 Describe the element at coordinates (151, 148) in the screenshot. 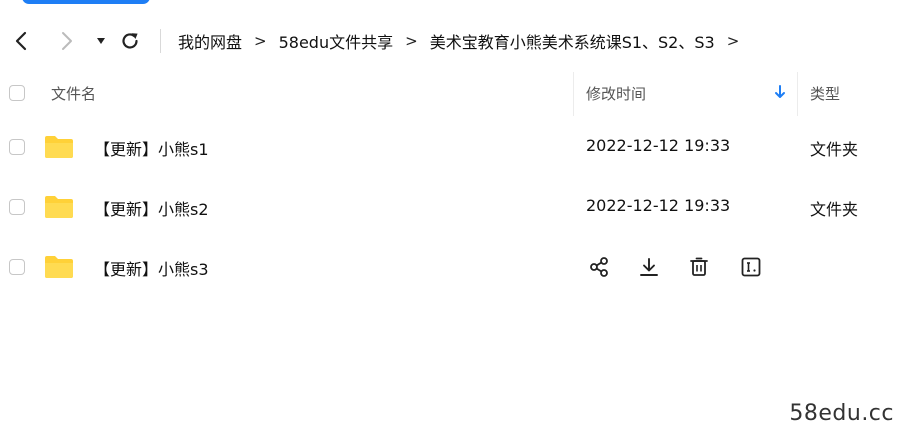

I see `file-name: 【更新】小熊s1` at that location.